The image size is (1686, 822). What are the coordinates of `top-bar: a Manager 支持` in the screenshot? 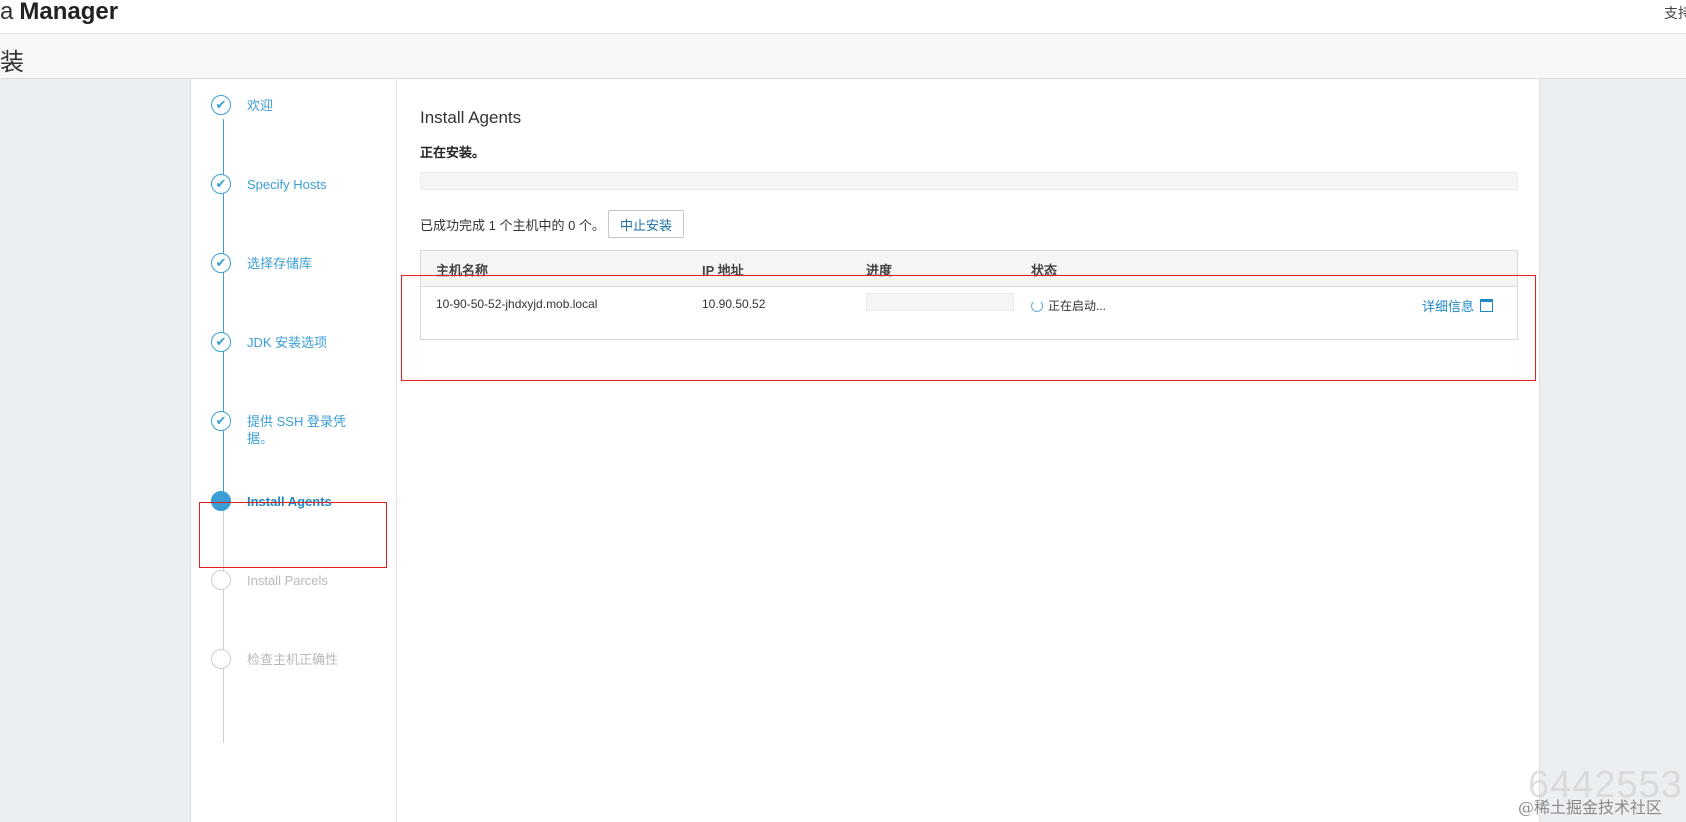 It's located at (843, 17).